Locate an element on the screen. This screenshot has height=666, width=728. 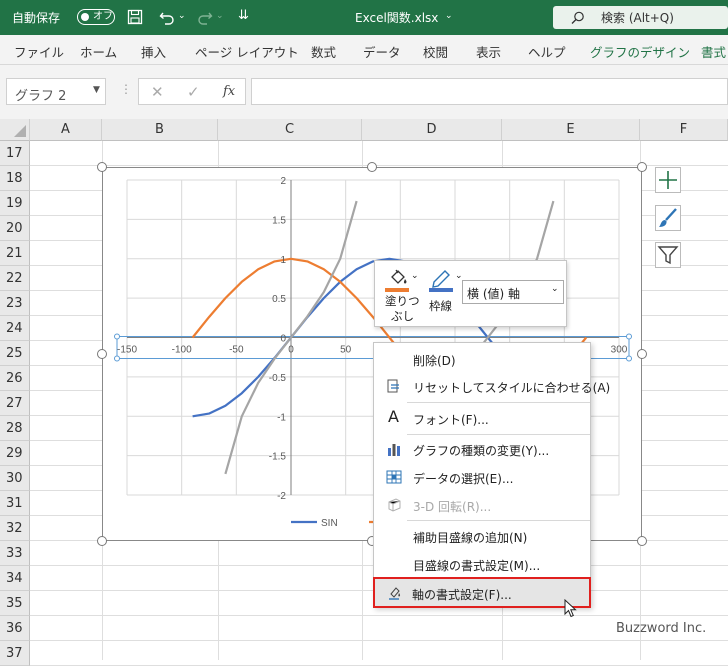
column-header-c: C is located at coordinates (290, 130).